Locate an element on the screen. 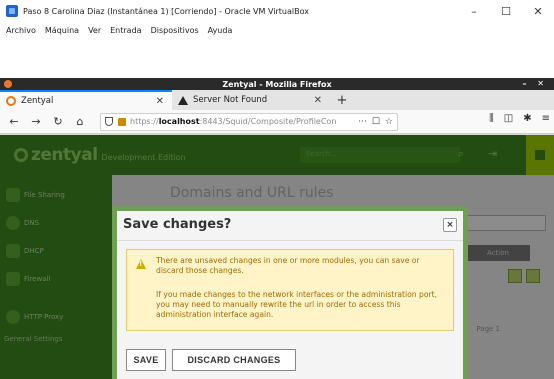 The image size is (554, 379). tracking-shield-icon is located at coordinates (109, 121).